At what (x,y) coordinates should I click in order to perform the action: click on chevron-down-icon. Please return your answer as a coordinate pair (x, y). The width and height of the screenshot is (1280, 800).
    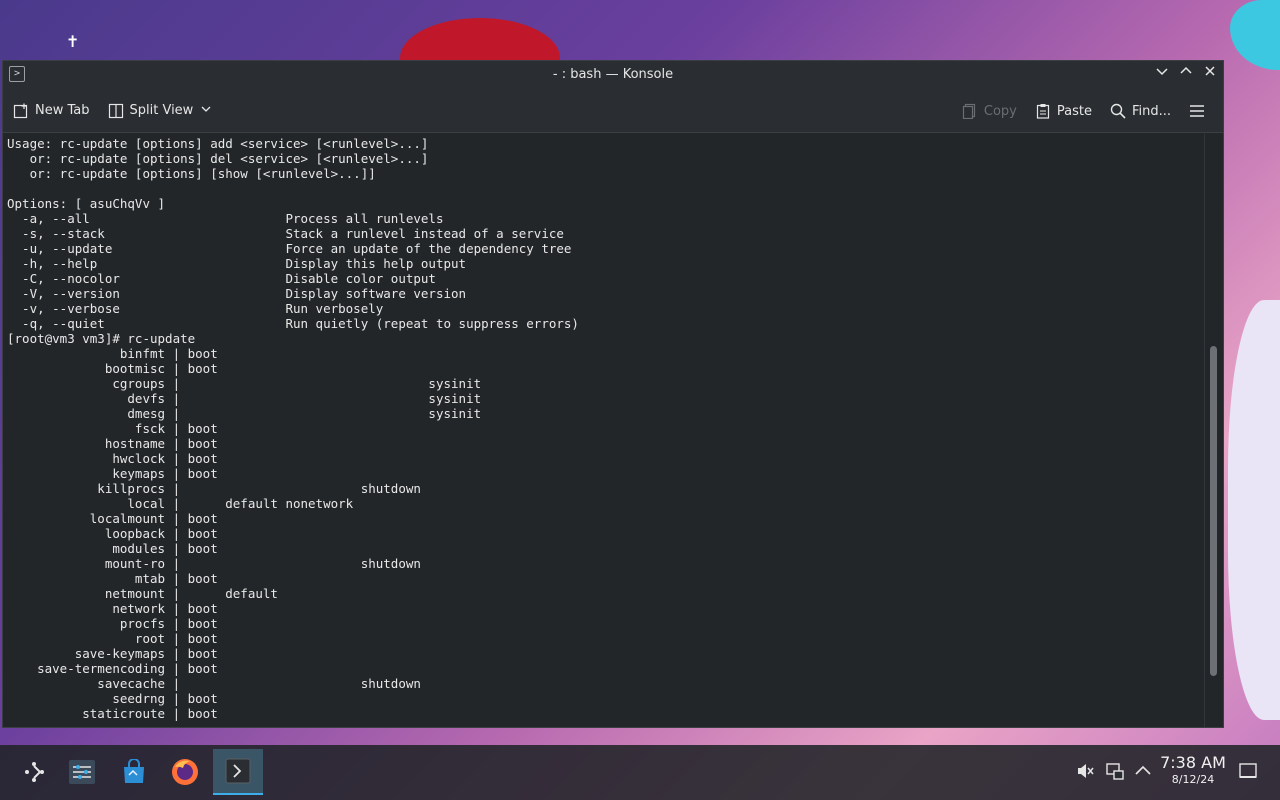
    Looking at the image, I should click on (206, 110).